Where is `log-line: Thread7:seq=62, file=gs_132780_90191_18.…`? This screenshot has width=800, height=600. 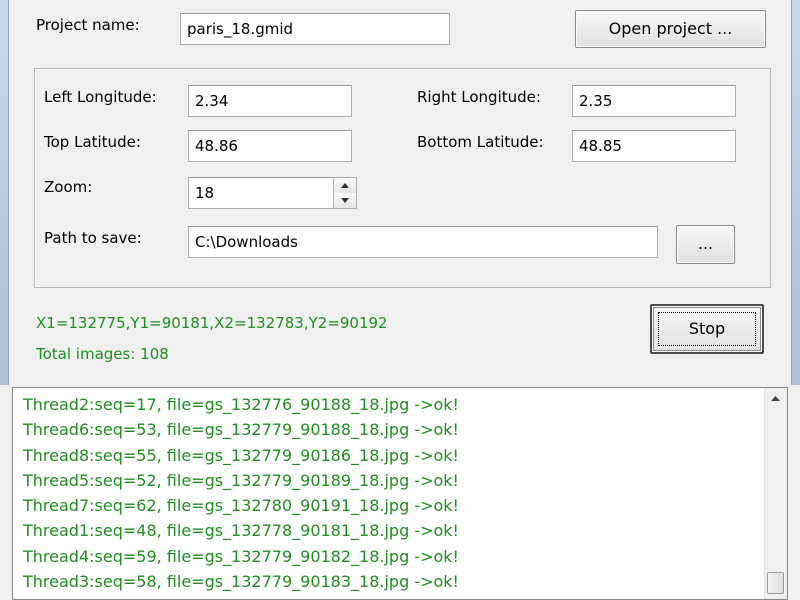
log-line: Thread7:seq=62, file=gs_132780_90191_18.… is located at coordinates (241, 506).